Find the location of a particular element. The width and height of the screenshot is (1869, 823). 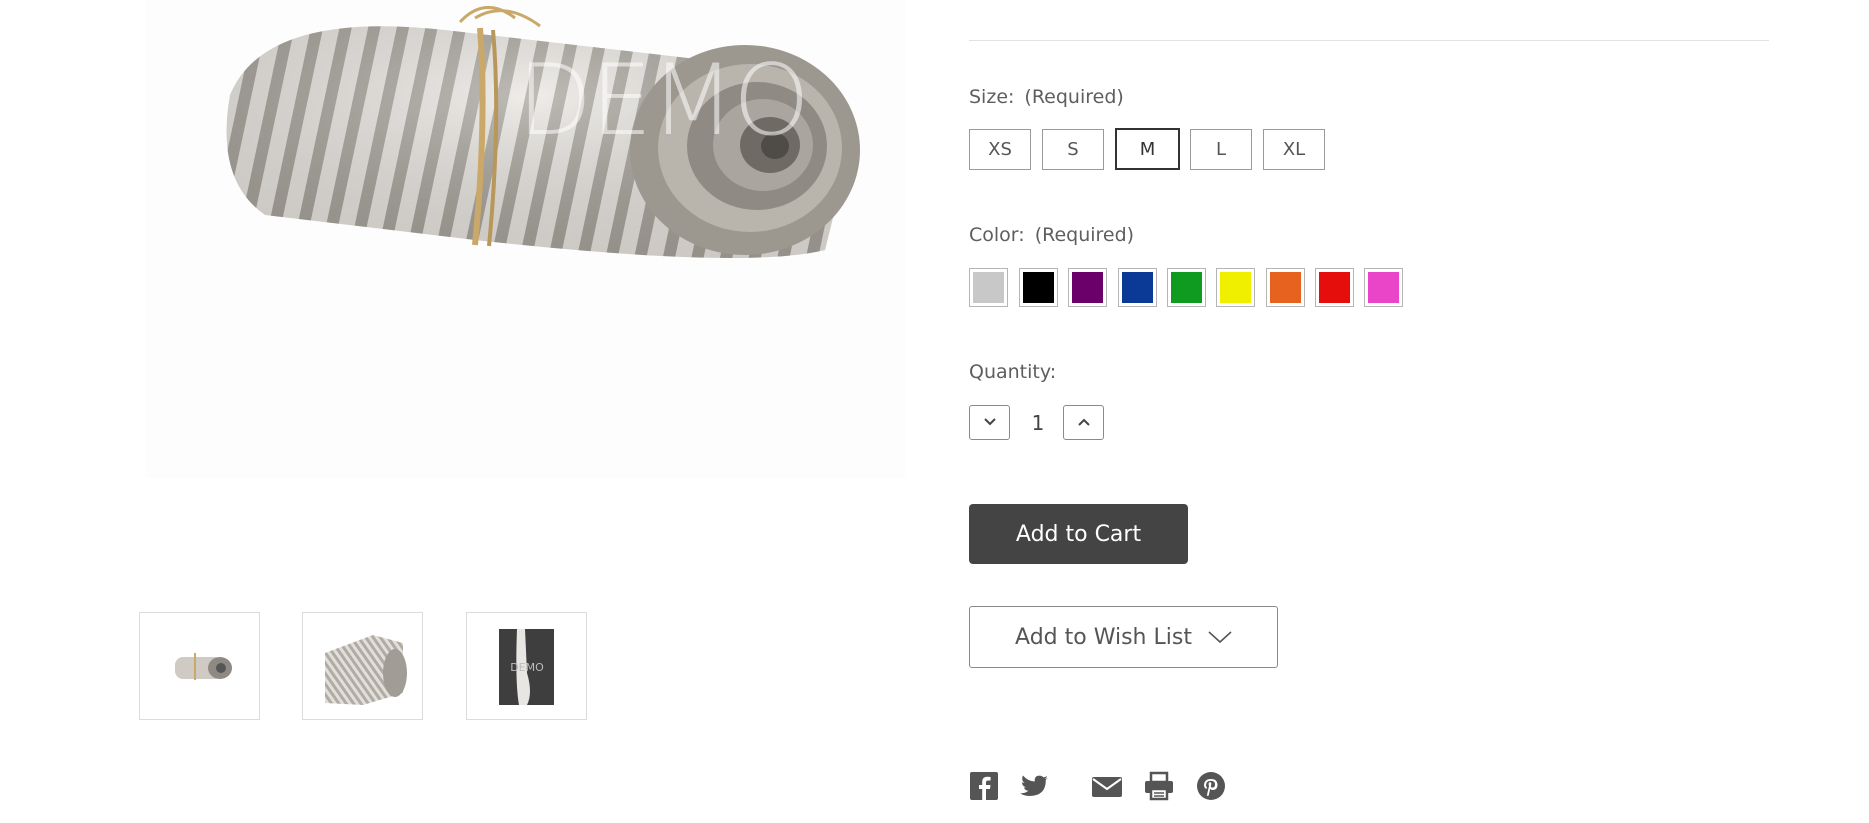

color-label: Color: (Required) is located at coordinates (1052, 235).